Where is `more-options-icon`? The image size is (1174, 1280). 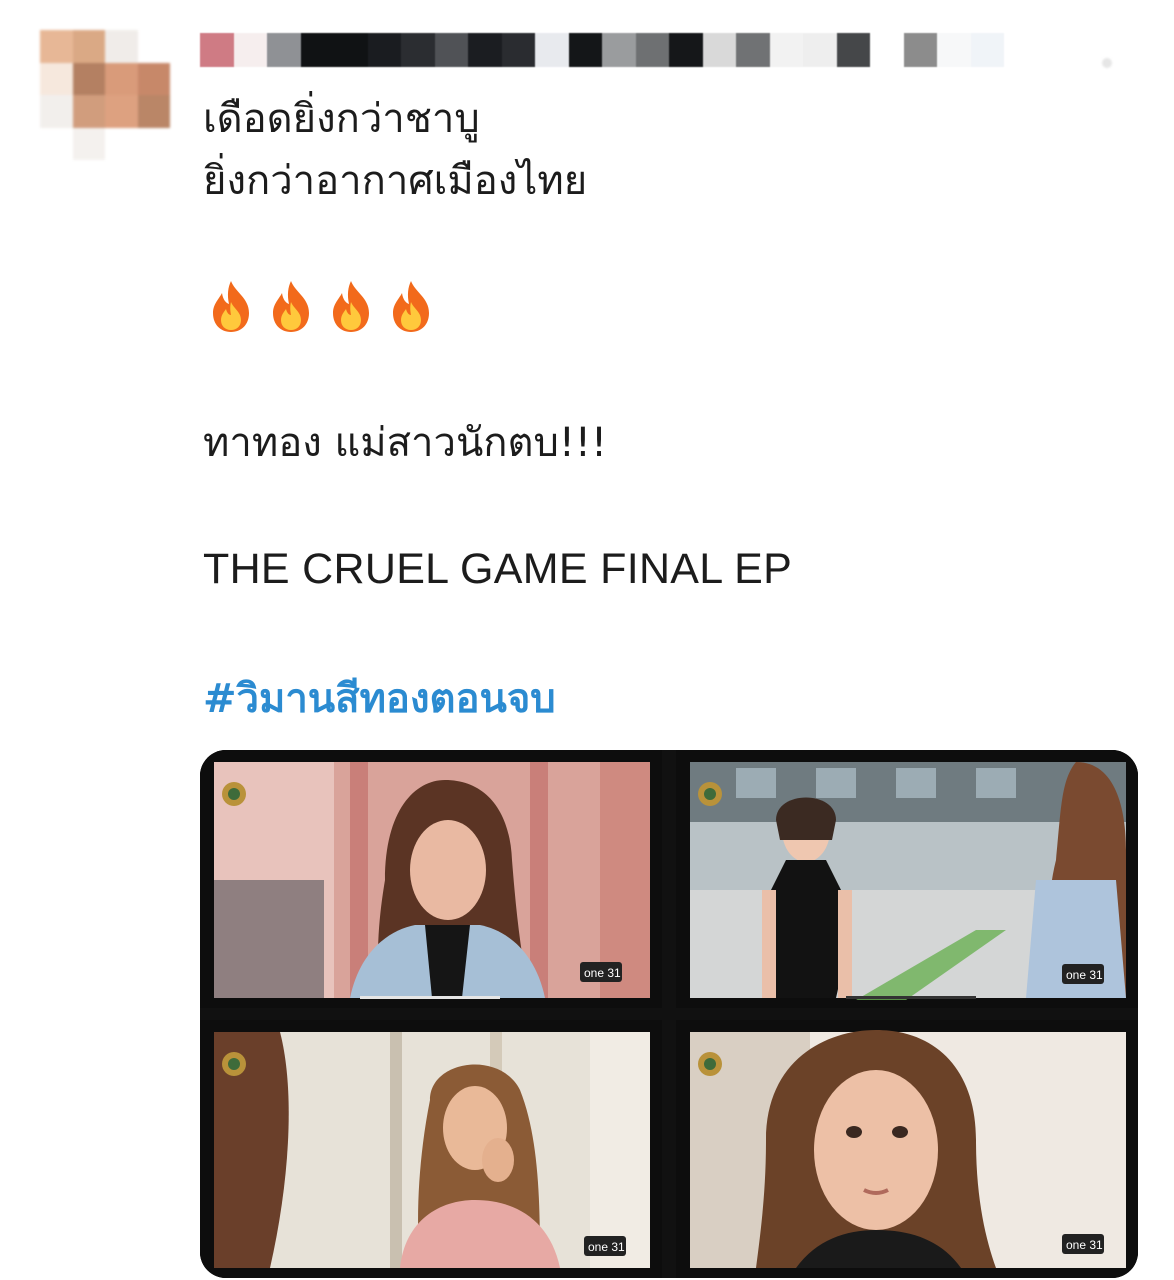
more-options-icon is located at coordinates (1107, 63).